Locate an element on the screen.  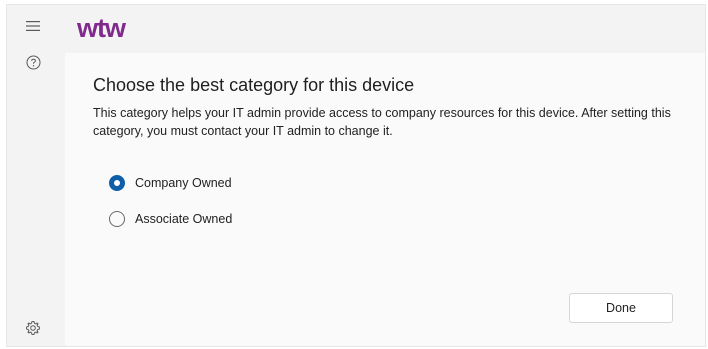
option-associate-owned: Associate Owned is located at coordinates (170, 219).